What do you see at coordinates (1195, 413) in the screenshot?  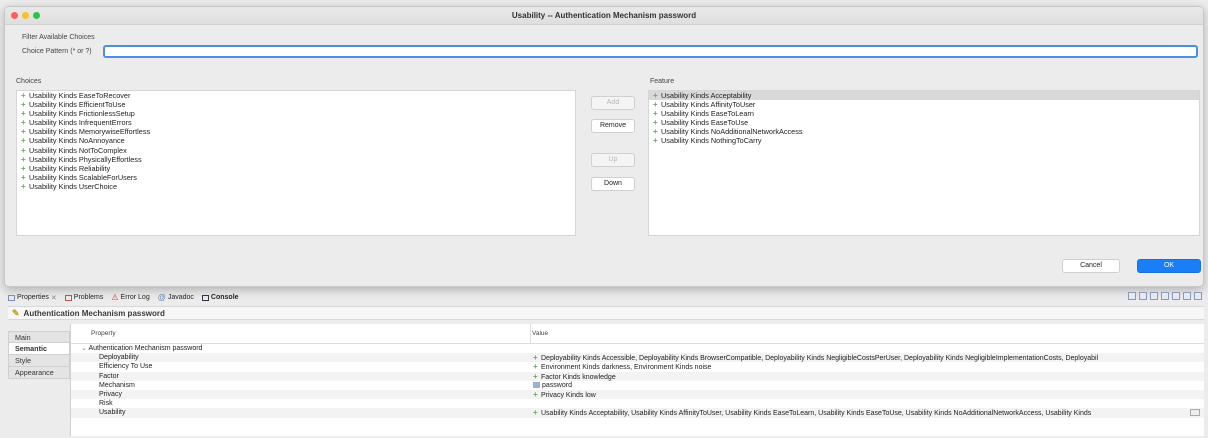 I see `edit-value-button` at bounding box center [1195, 413].